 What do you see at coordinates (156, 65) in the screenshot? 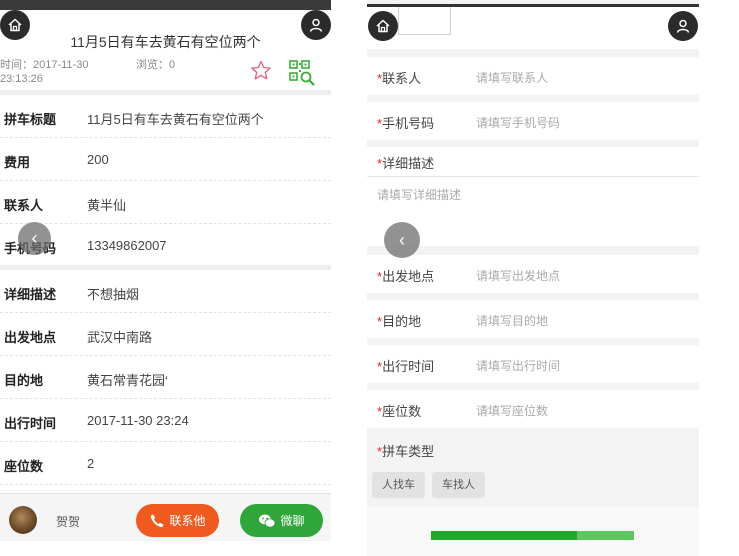
I see `view-count: 浏览：0` at bounding box center [156, 65].